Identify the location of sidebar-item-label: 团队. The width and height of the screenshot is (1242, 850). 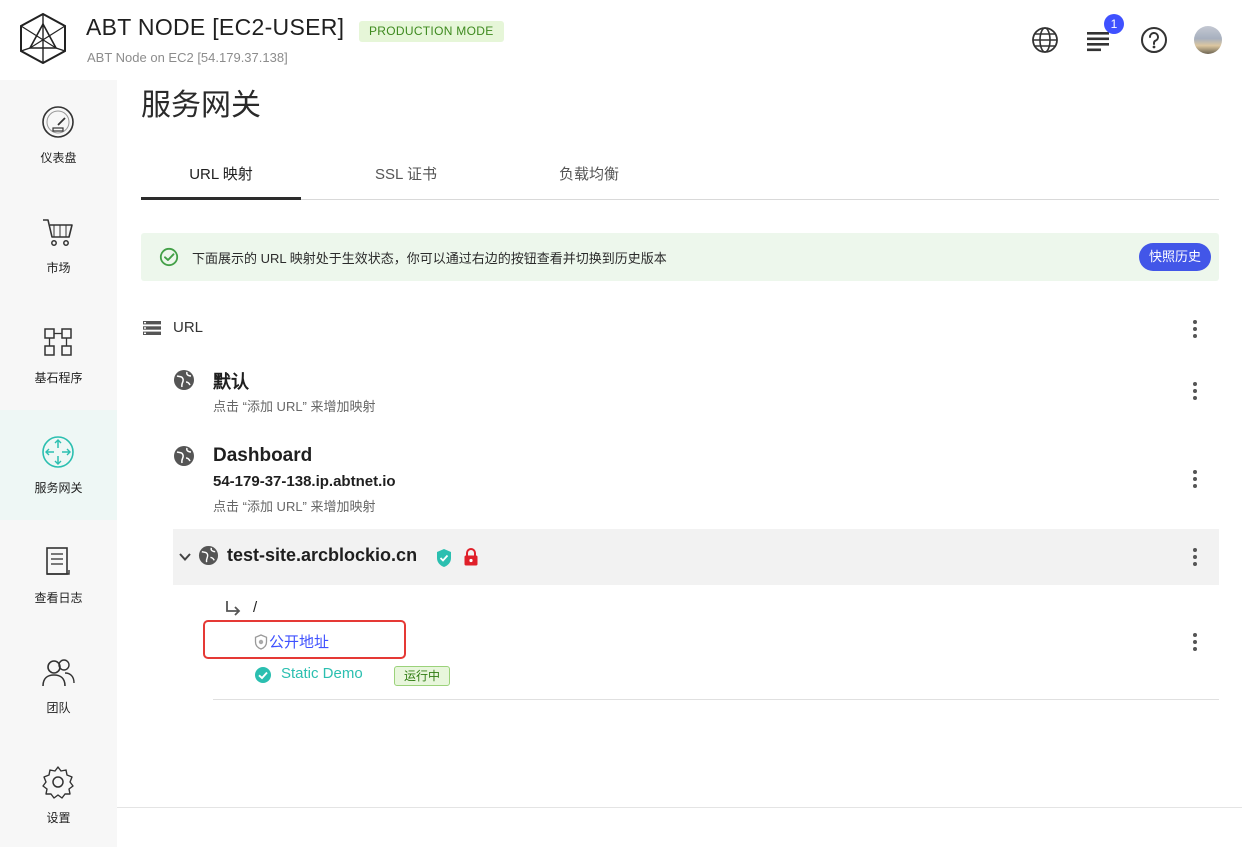
(58, 708).